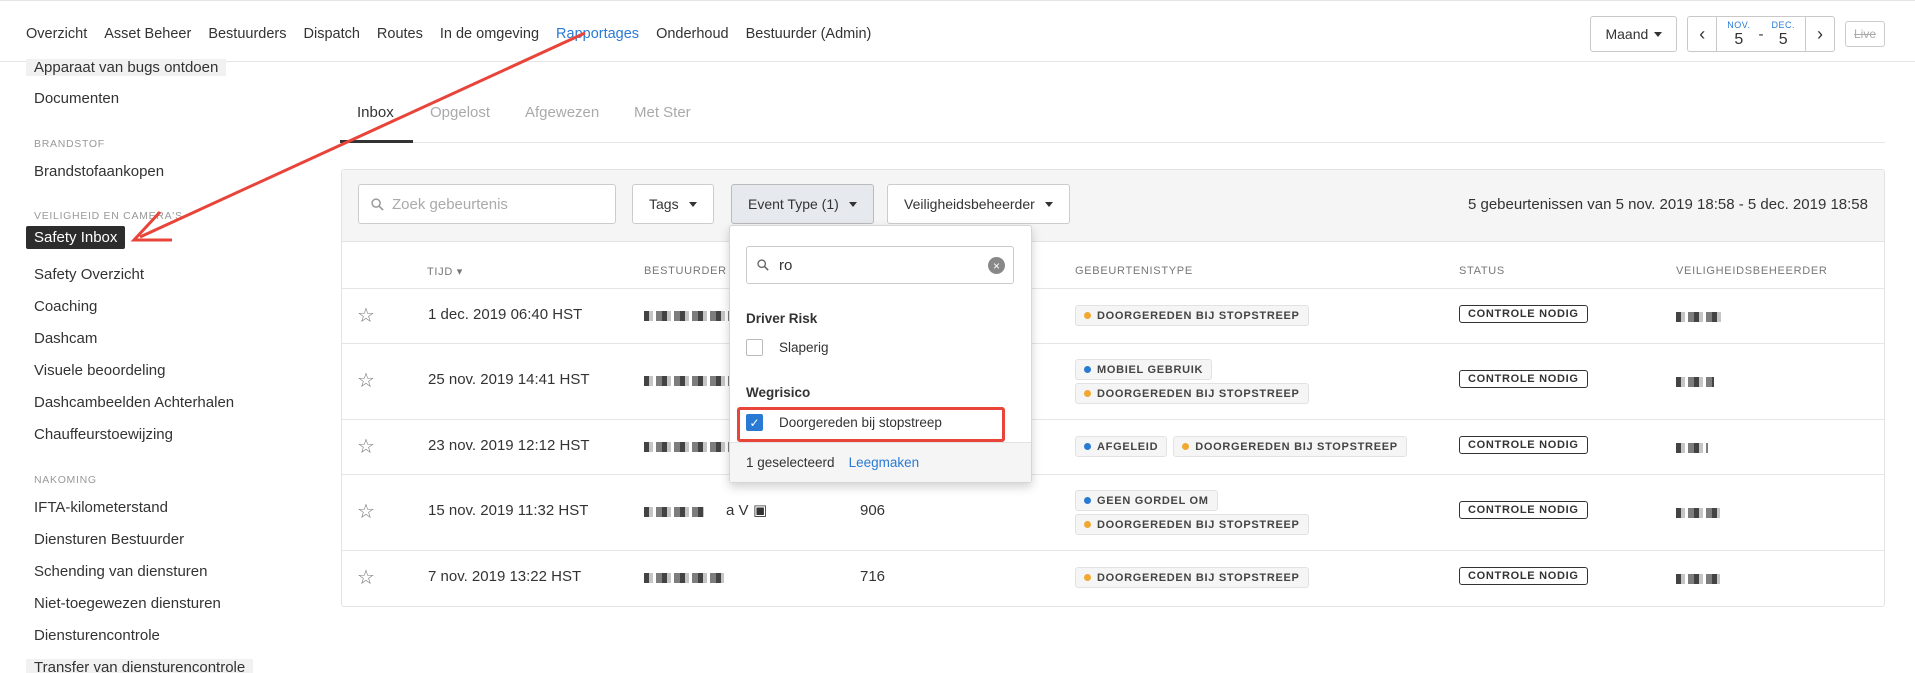  I want to click on sidebar-item-hos-violations: Schending van diensturen, so click(120, 571).